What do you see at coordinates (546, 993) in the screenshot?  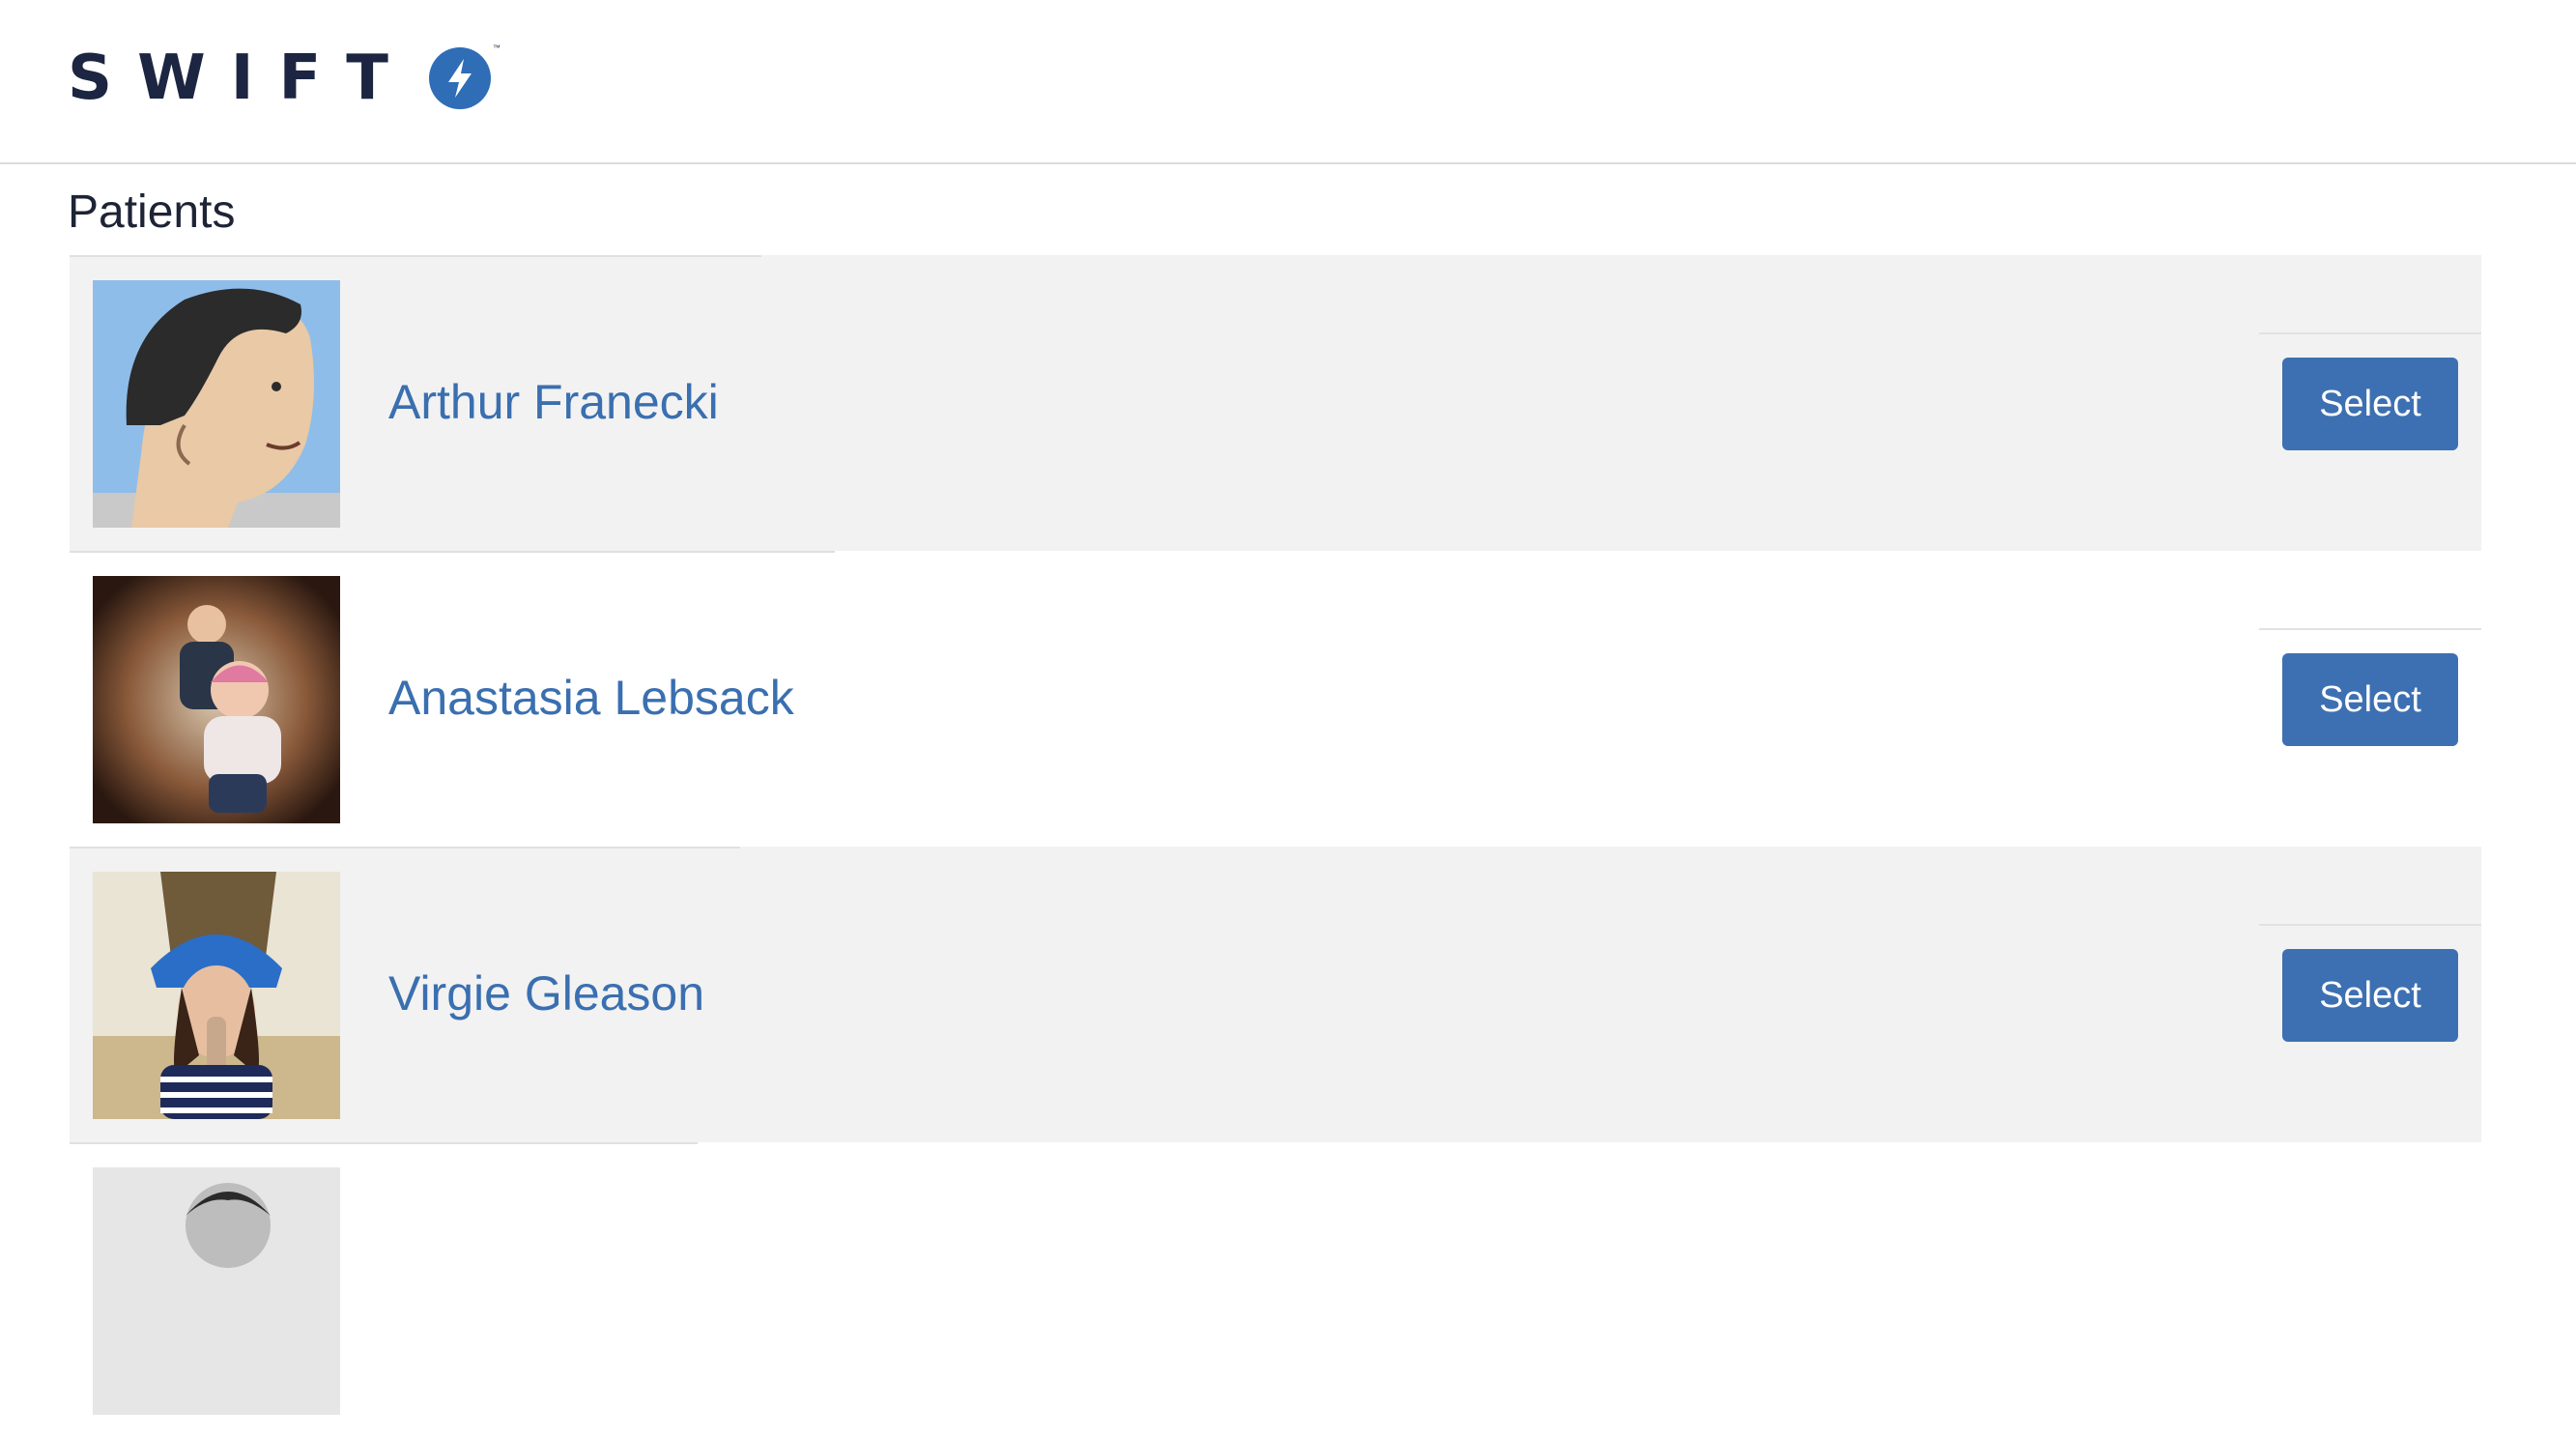 I see `patient-name-link: Virgie Gleason` at bounding box center [546, 993].